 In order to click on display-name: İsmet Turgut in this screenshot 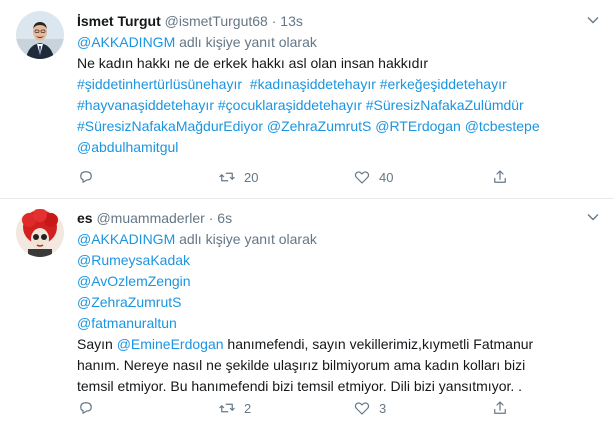, I will do `click(119, 21)`.